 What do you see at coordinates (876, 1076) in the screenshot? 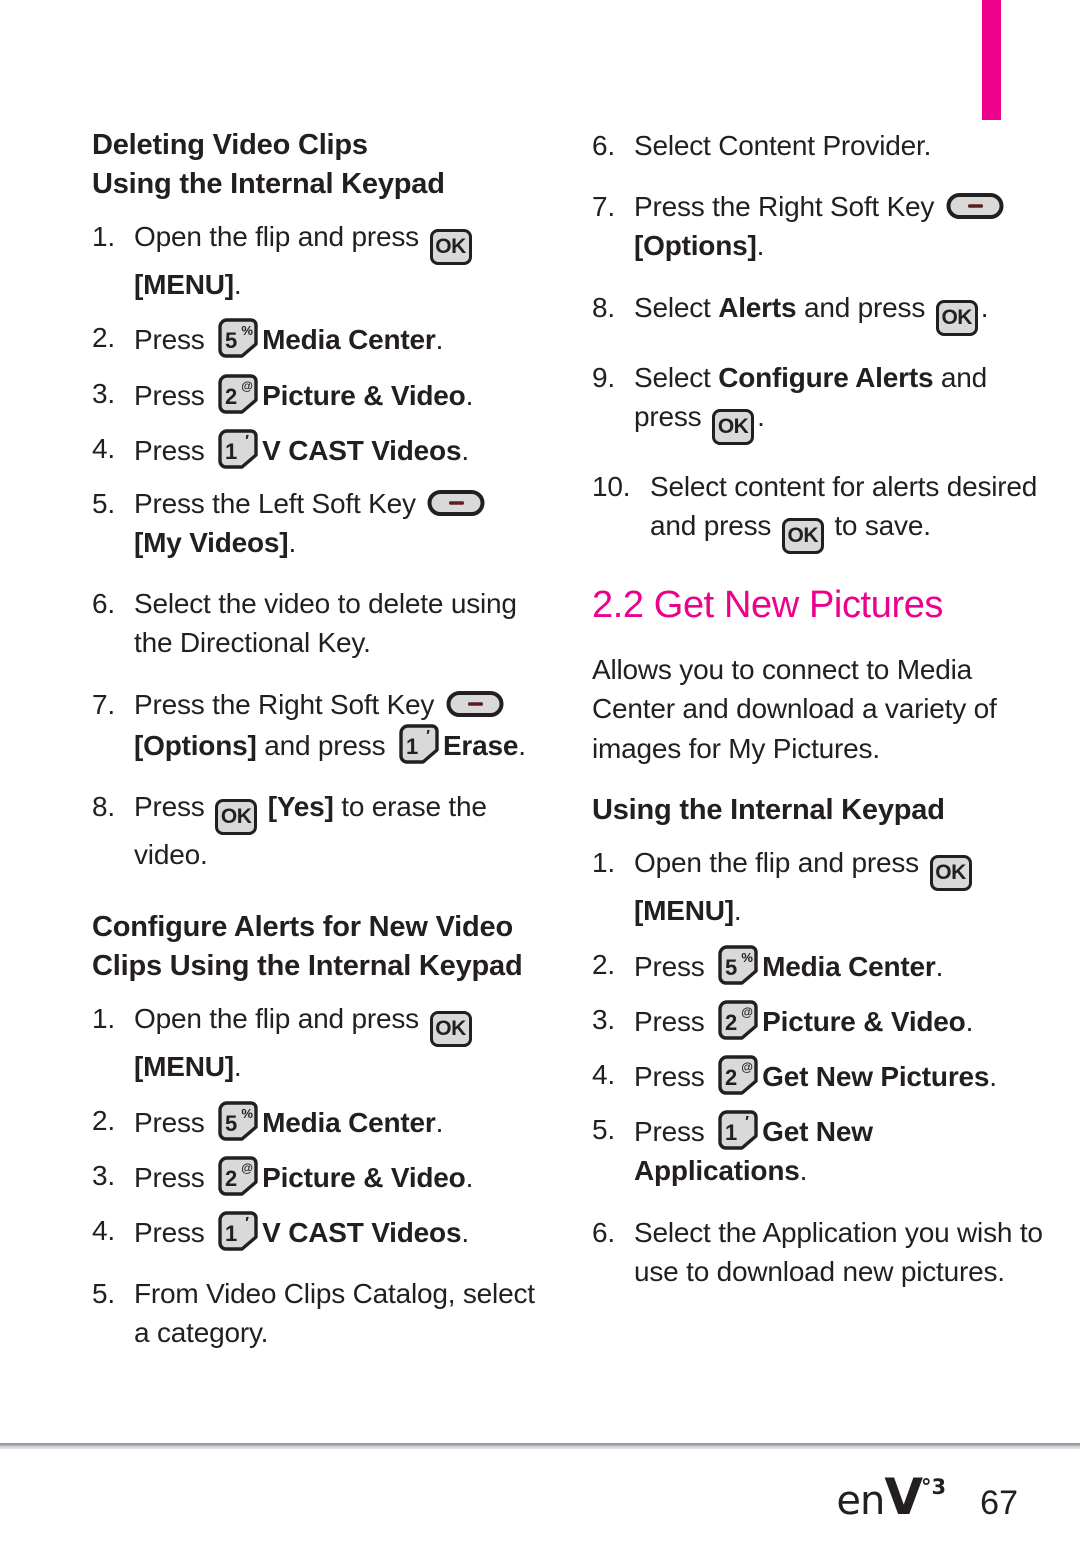
I see `step-text-bold: Get New Pictures` at bounding box center [876, 1076].